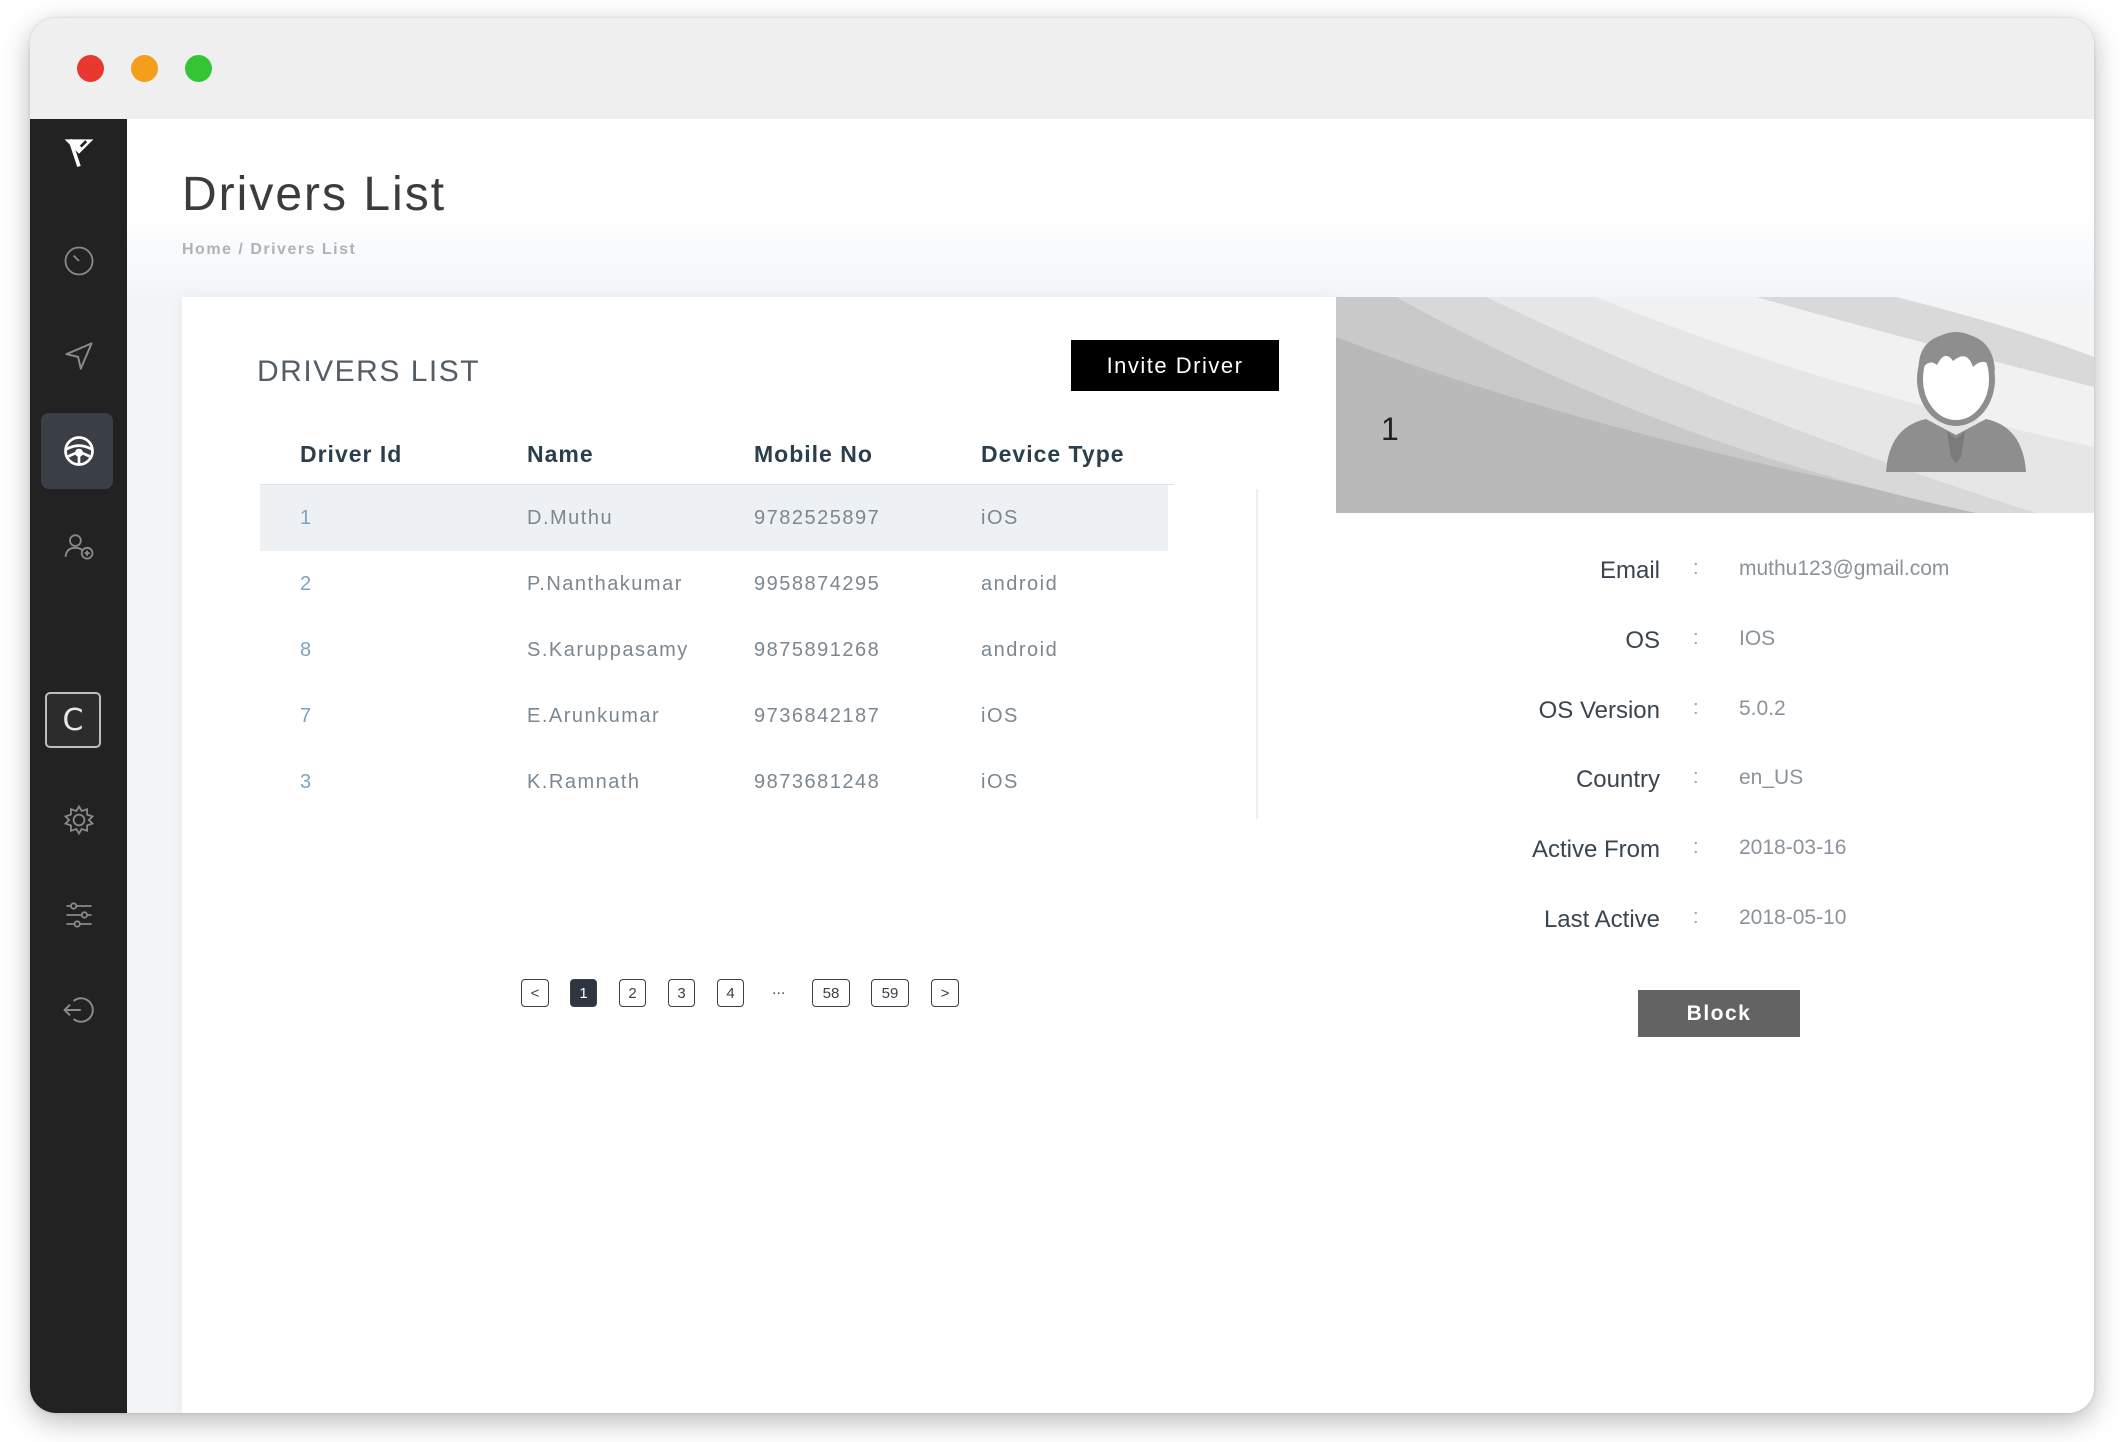 The image size is (2122, 1442). What do you see at coordinates (817, 781) in the screenshot?
I see `cell-mobile: 9873681248` at bounding box center [817, 781].